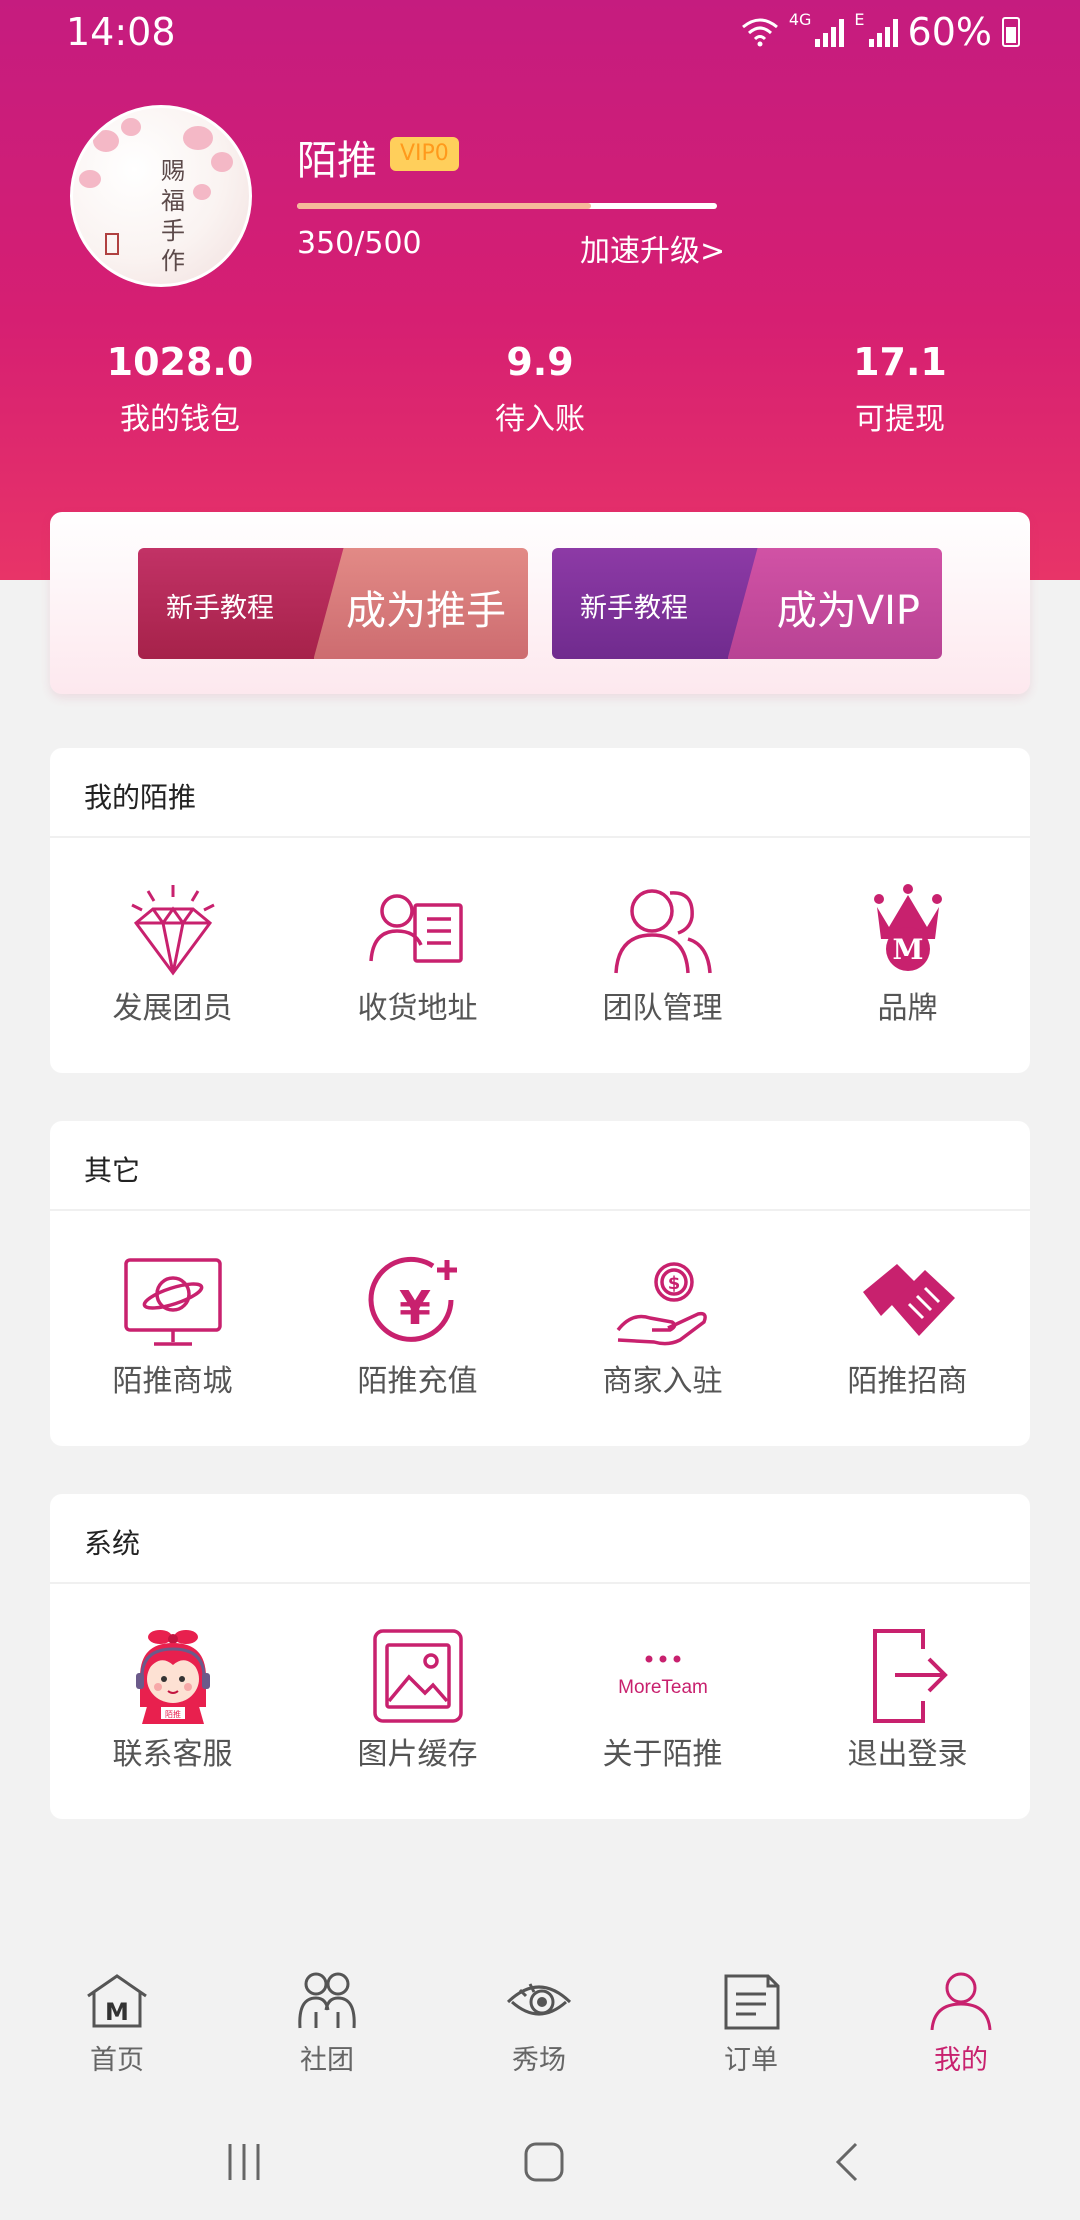 The image size is (1080, 2220). I want to click on grid-item-label: 收货地址, so click(417, 1008).